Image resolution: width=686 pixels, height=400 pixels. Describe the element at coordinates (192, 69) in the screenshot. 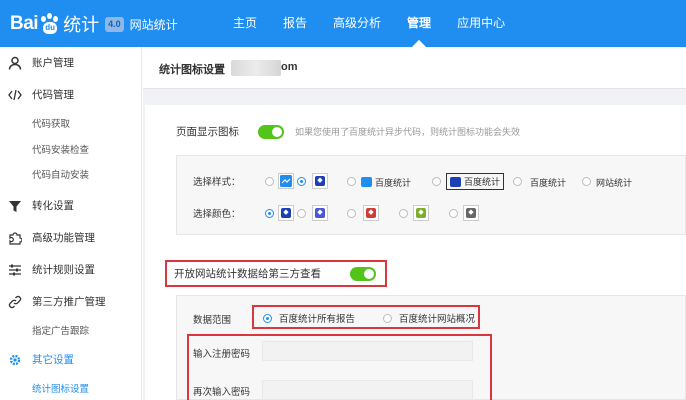

I see `page-title: 统计图标设置` at that location.